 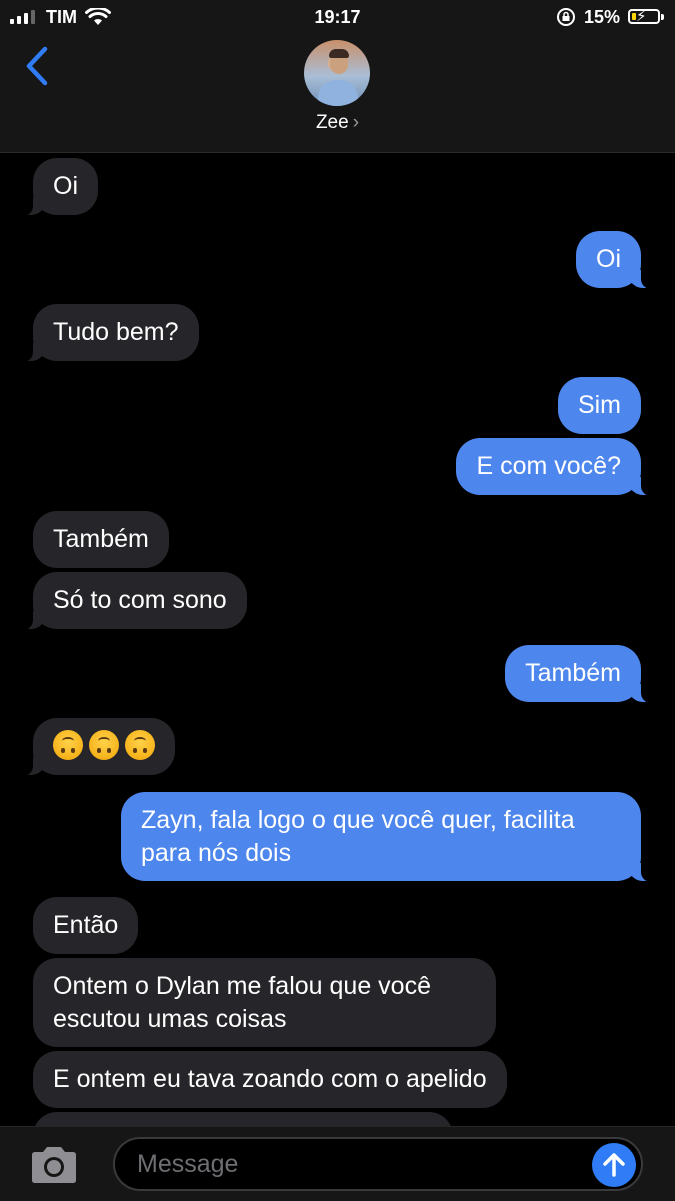 What do you see at coordinates (602, 17) in the screenshot?
I see `battery-percent: 15%` at bounding box center [602, 17].